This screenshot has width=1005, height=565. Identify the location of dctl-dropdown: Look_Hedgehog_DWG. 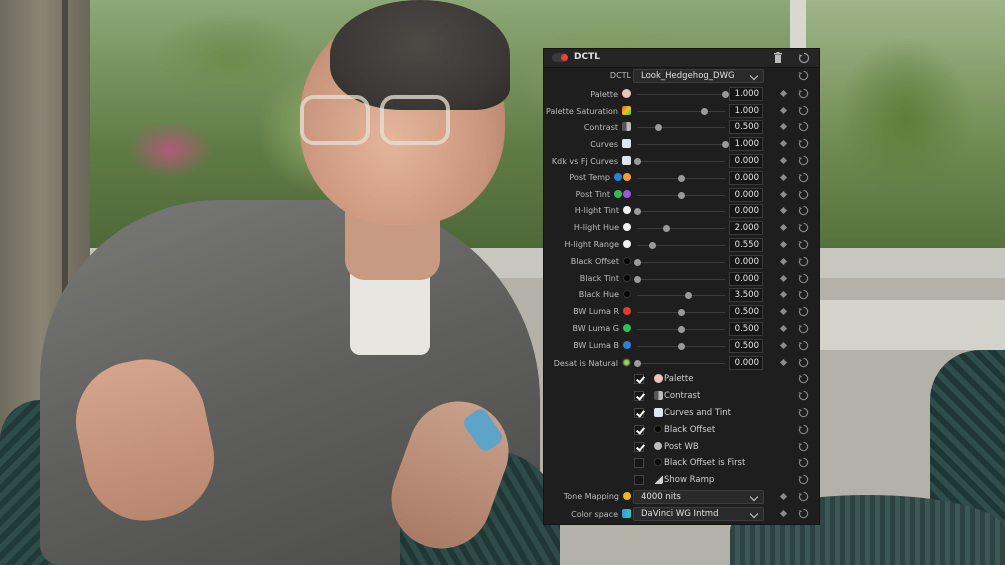
(698, 76).